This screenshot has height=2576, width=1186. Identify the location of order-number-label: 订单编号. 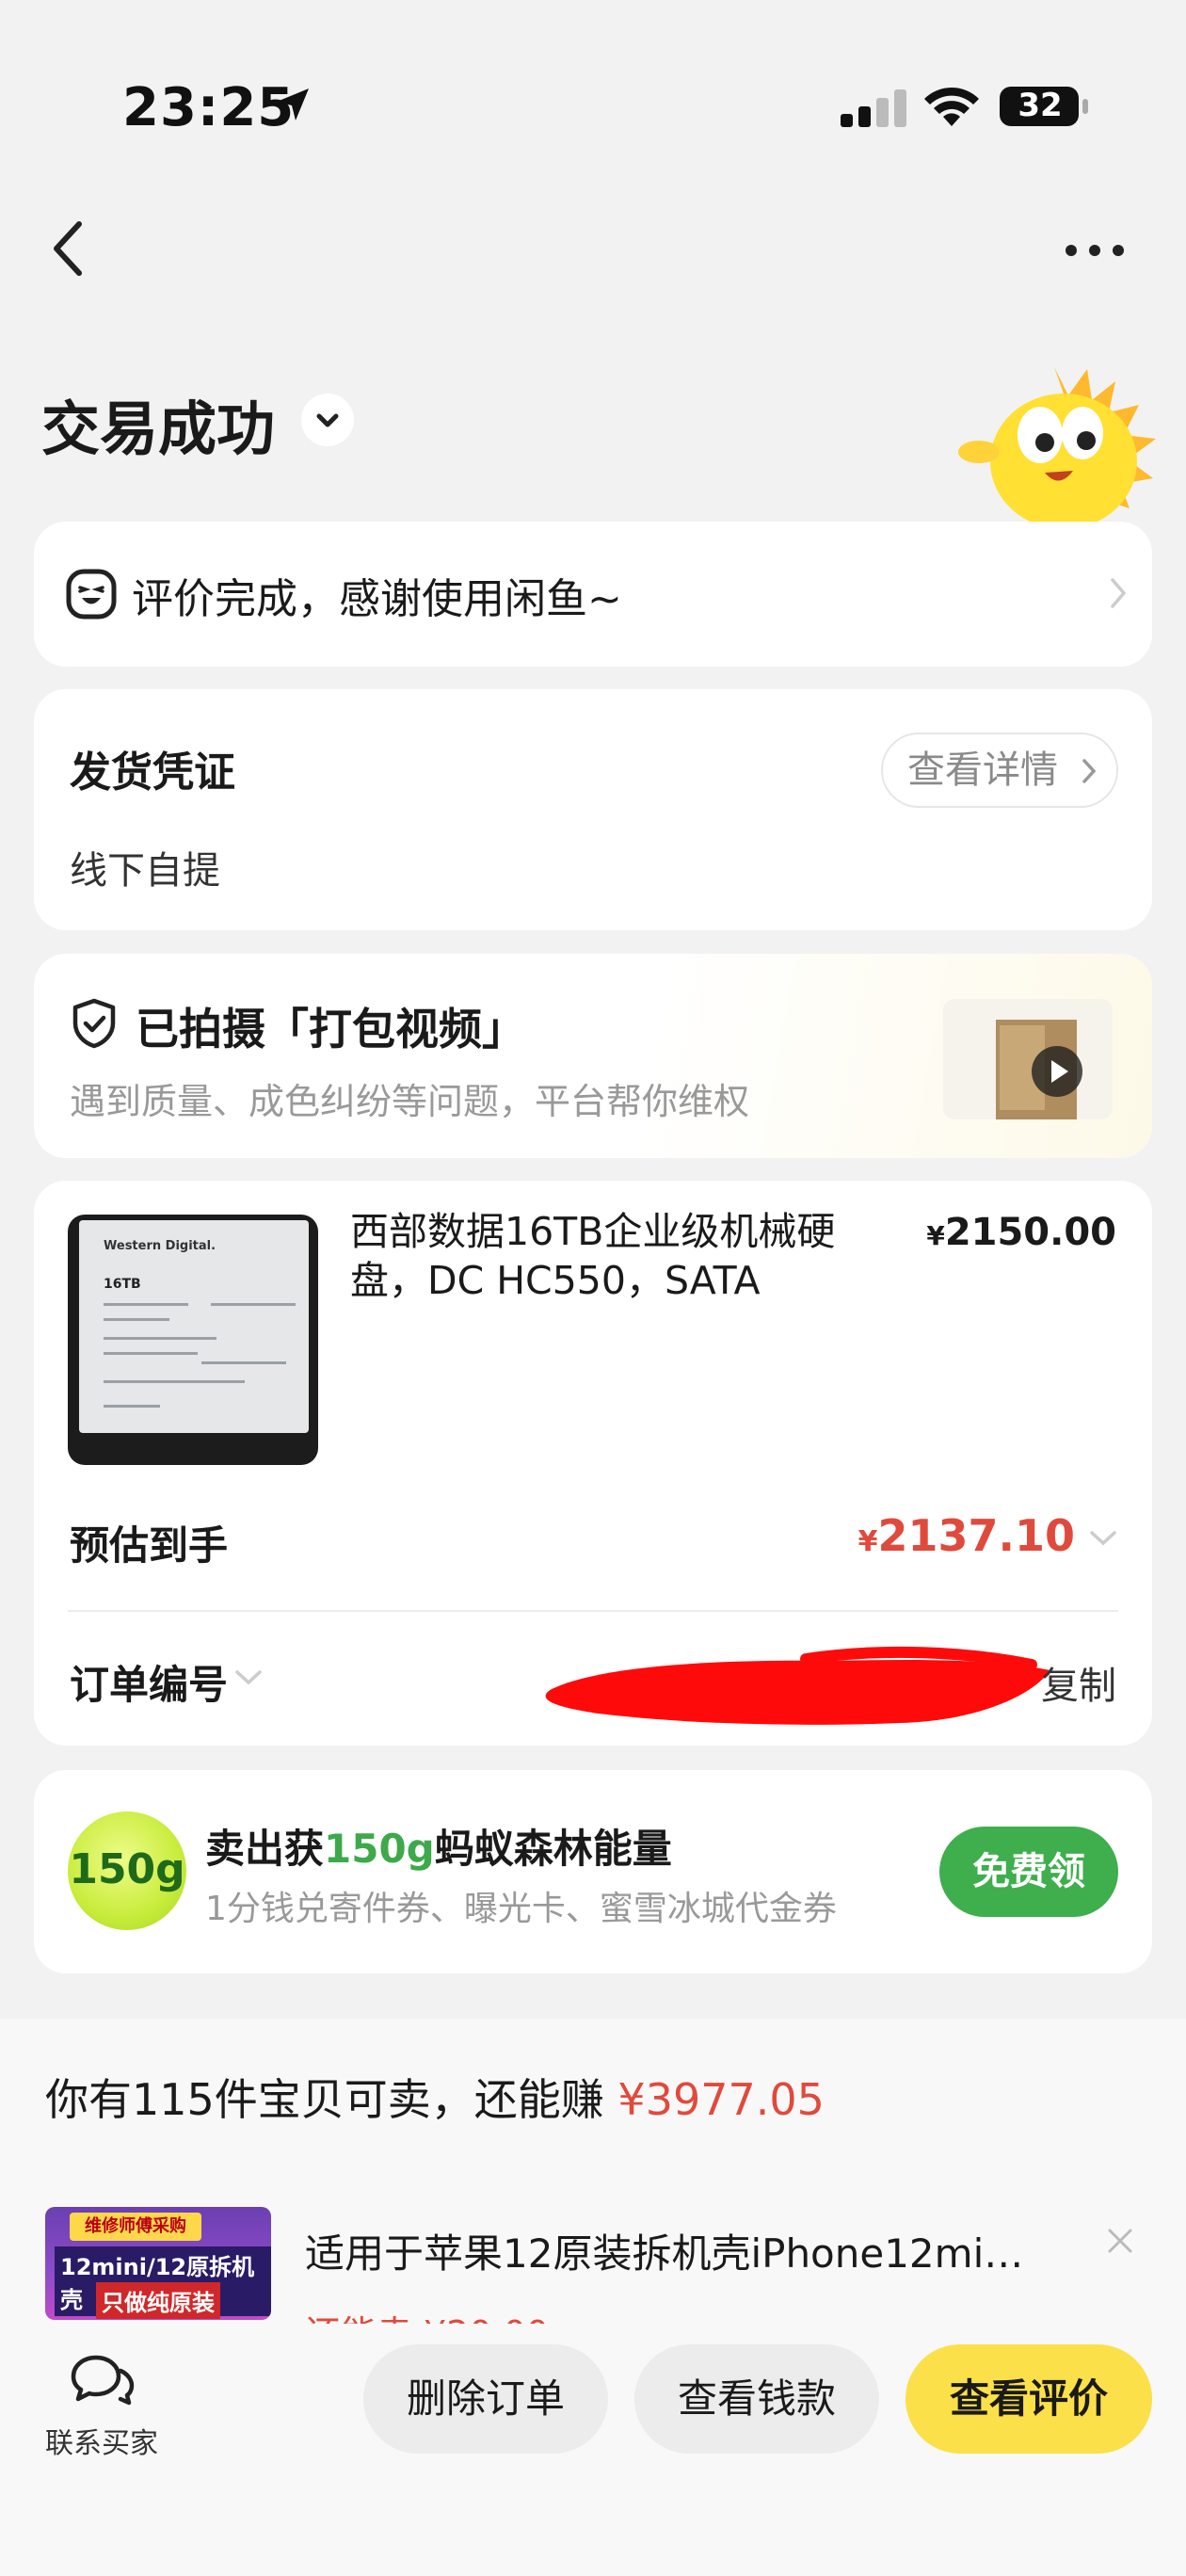
(149, 1685).